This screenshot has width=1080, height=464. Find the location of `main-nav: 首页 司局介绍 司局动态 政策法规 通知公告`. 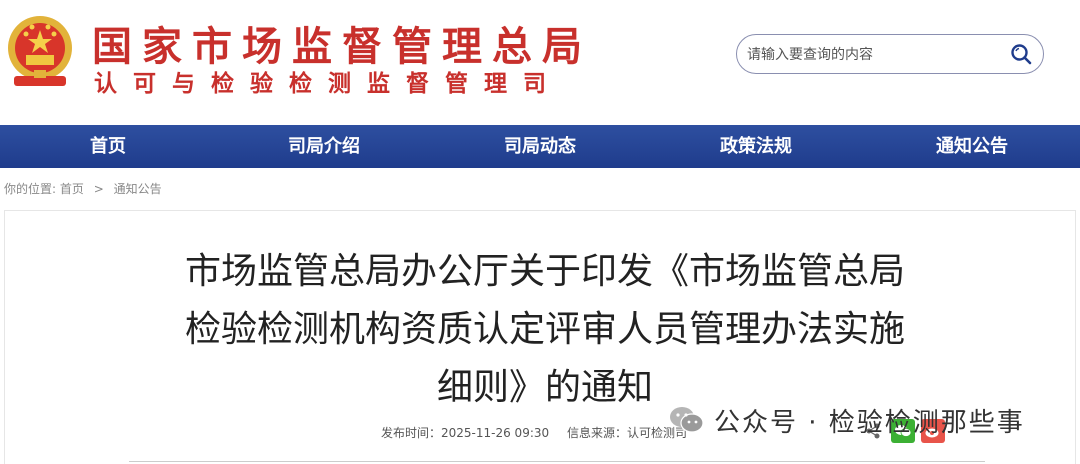

main-nav: 首页 司局介绍 司局动态 政策法规 通知公告 is located at coordinates (540, 146).